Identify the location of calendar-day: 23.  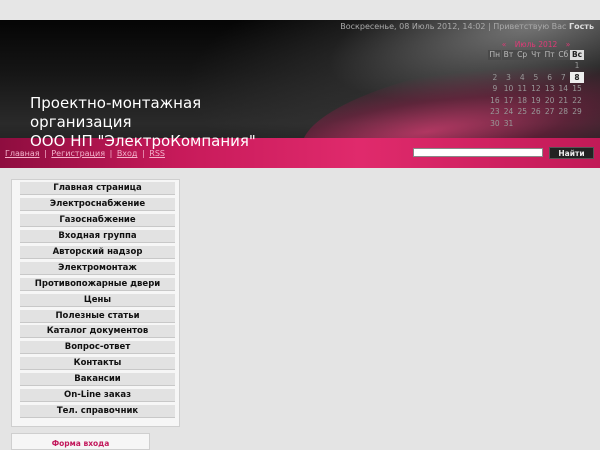
(495, 112).